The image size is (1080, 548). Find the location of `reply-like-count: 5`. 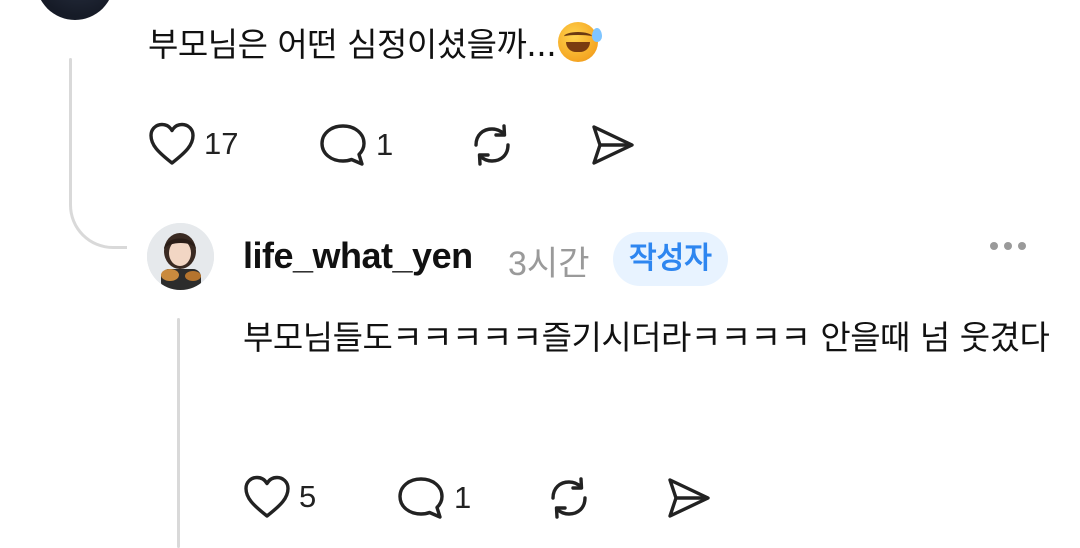

reply-like-count: 5 is located at coordinates (308, 496).